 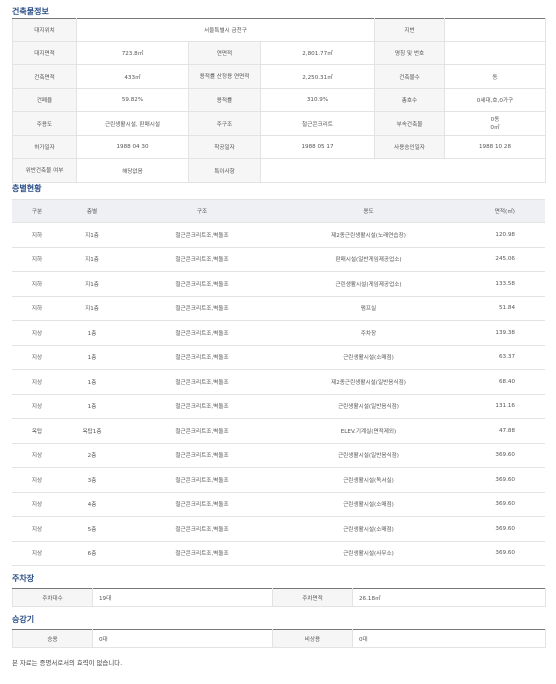 I want to click on table-row: 지상 1층 철근콘크리트조,벽돌조 근린생활시설(소매점) 63.37, so click(x=278, y=357).